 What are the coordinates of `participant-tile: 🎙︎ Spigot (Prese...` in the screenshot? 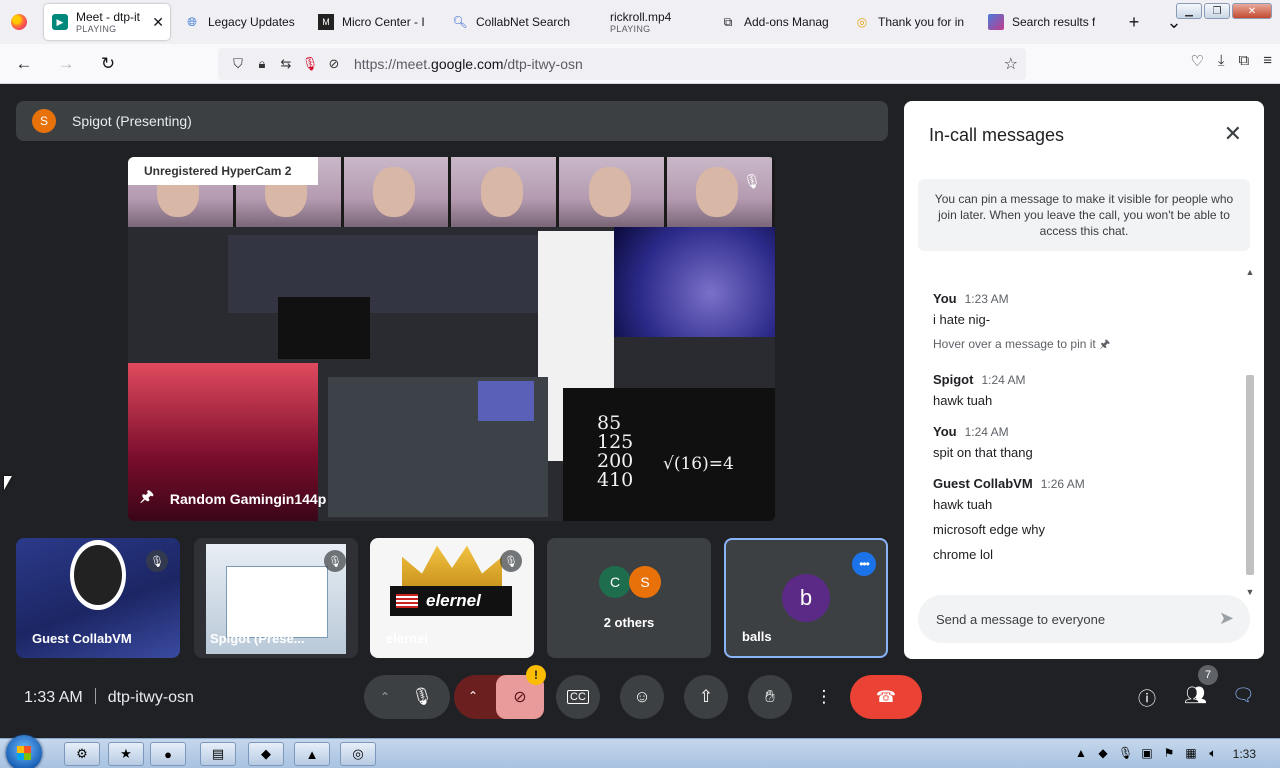 It's located at (276, 598).